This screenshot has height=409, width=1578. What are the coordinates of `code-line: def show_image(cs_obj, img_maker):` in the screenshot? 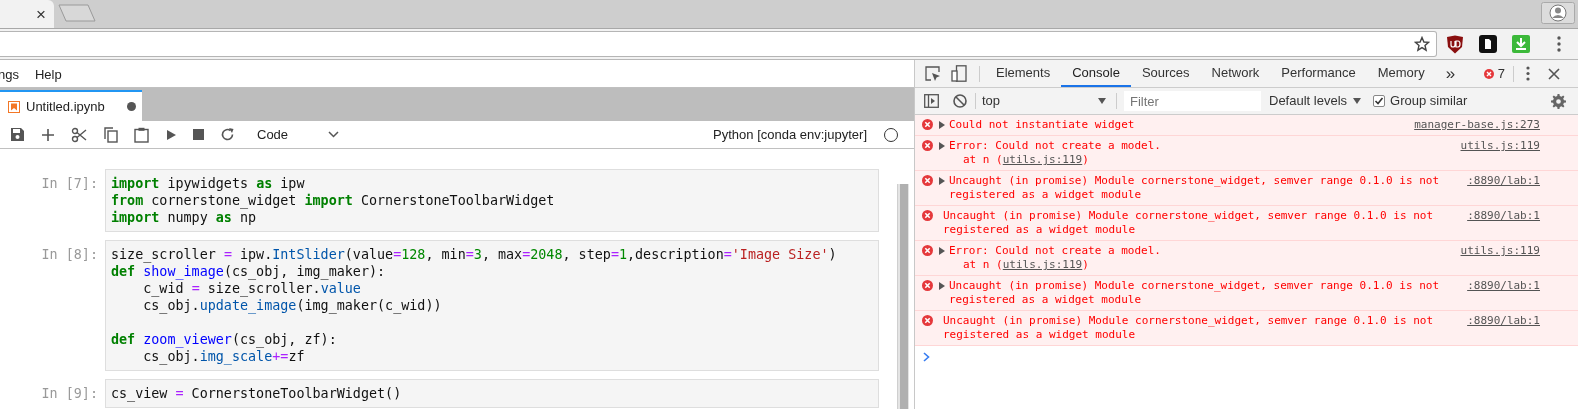 It's located at (249, 271).